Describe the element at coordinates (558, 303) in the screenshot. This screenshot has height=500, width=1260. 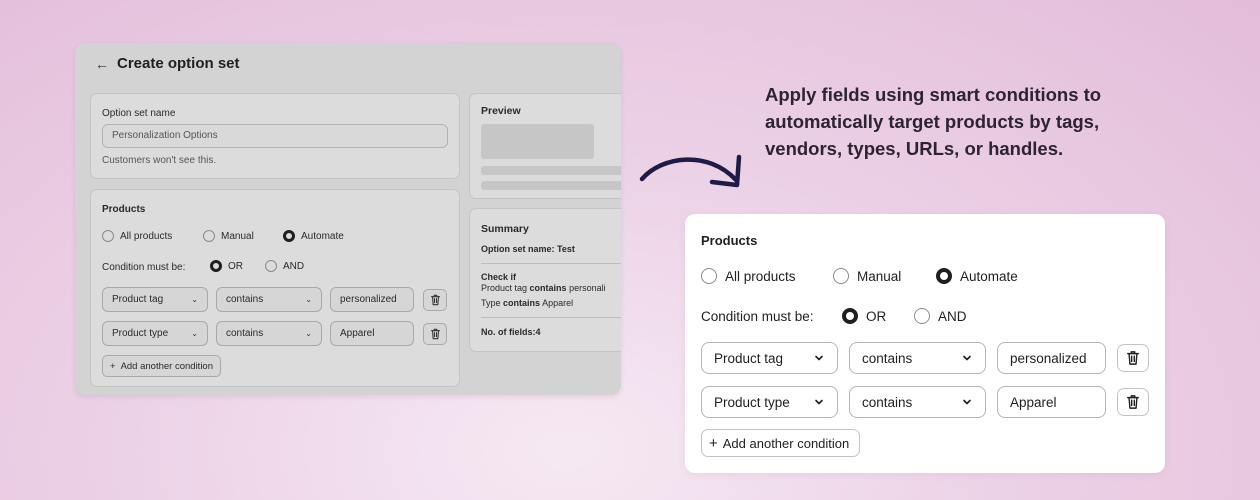
I see `summary-value: Apparel` at that location.